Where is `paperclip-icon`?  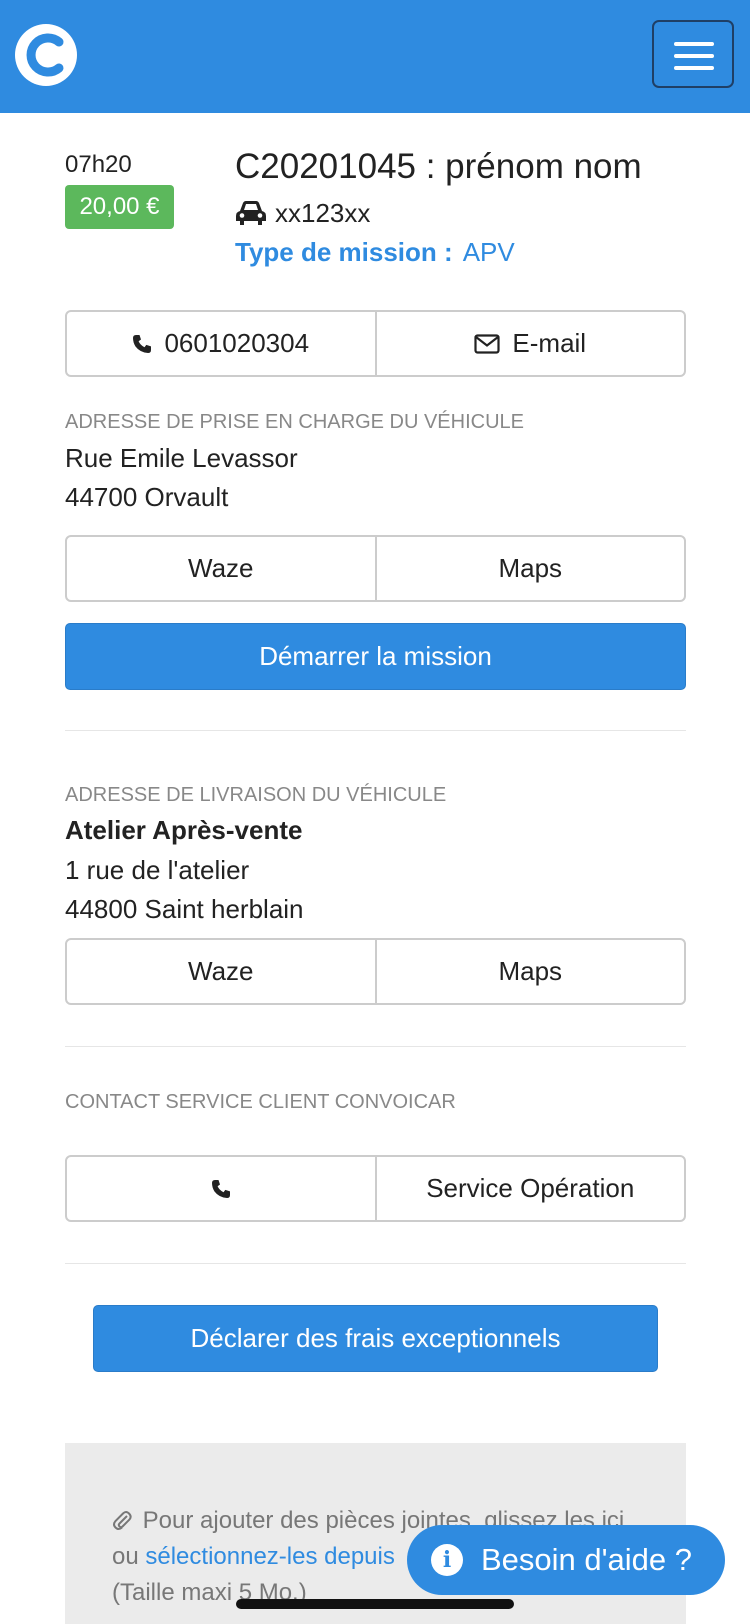 paperclip-icon is located at coordinates (125, 1520).